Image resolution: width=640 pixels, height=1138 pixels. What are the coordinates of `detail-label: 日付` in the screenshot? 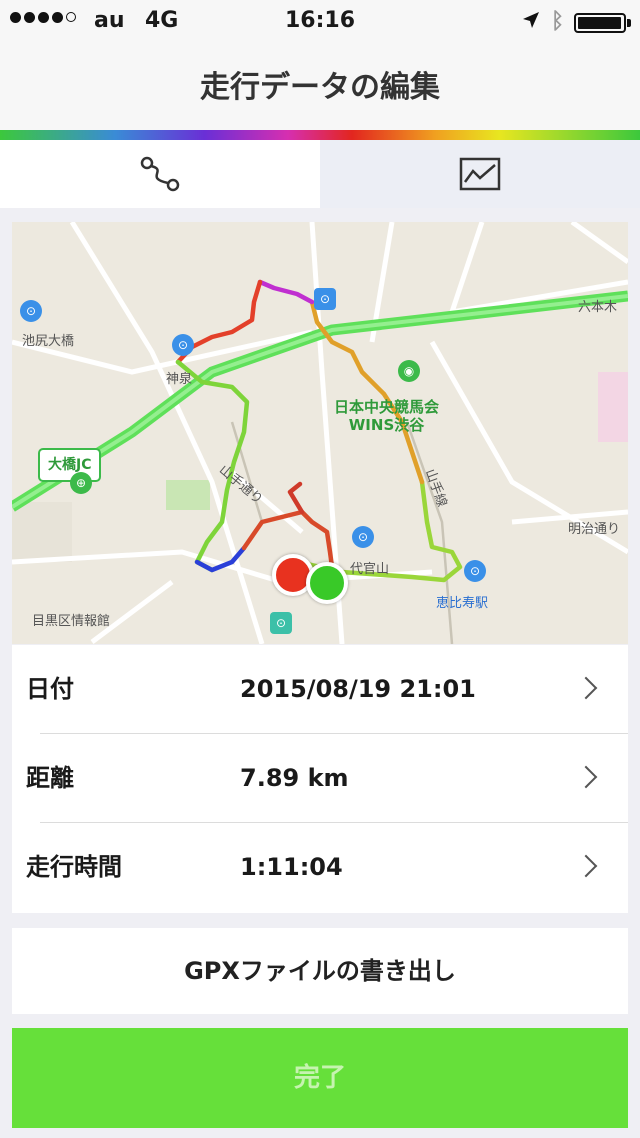 It's located at (50, 689).